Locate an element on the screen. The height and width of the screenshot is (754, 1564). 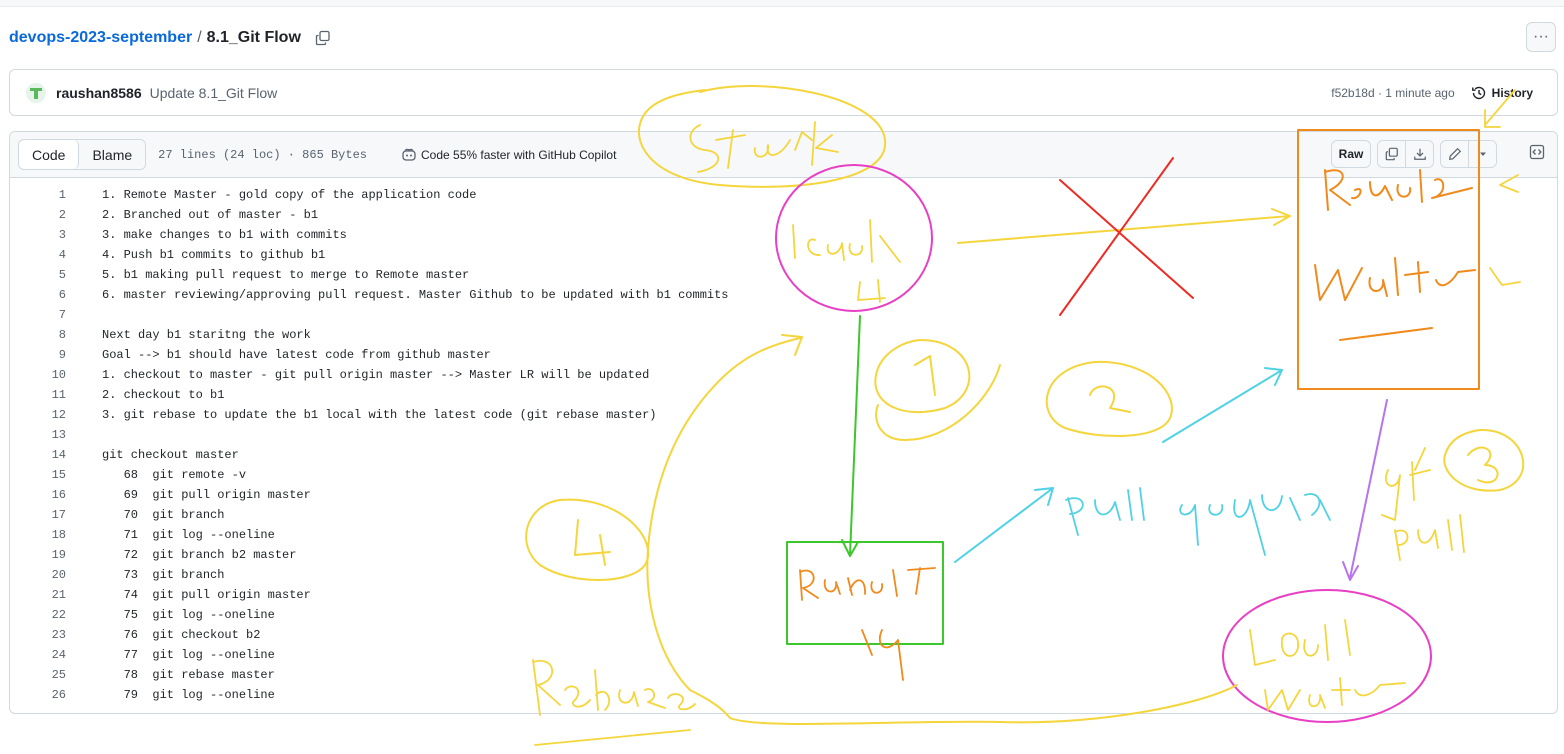
line-number: 23 is located at coordinates (56, 635).